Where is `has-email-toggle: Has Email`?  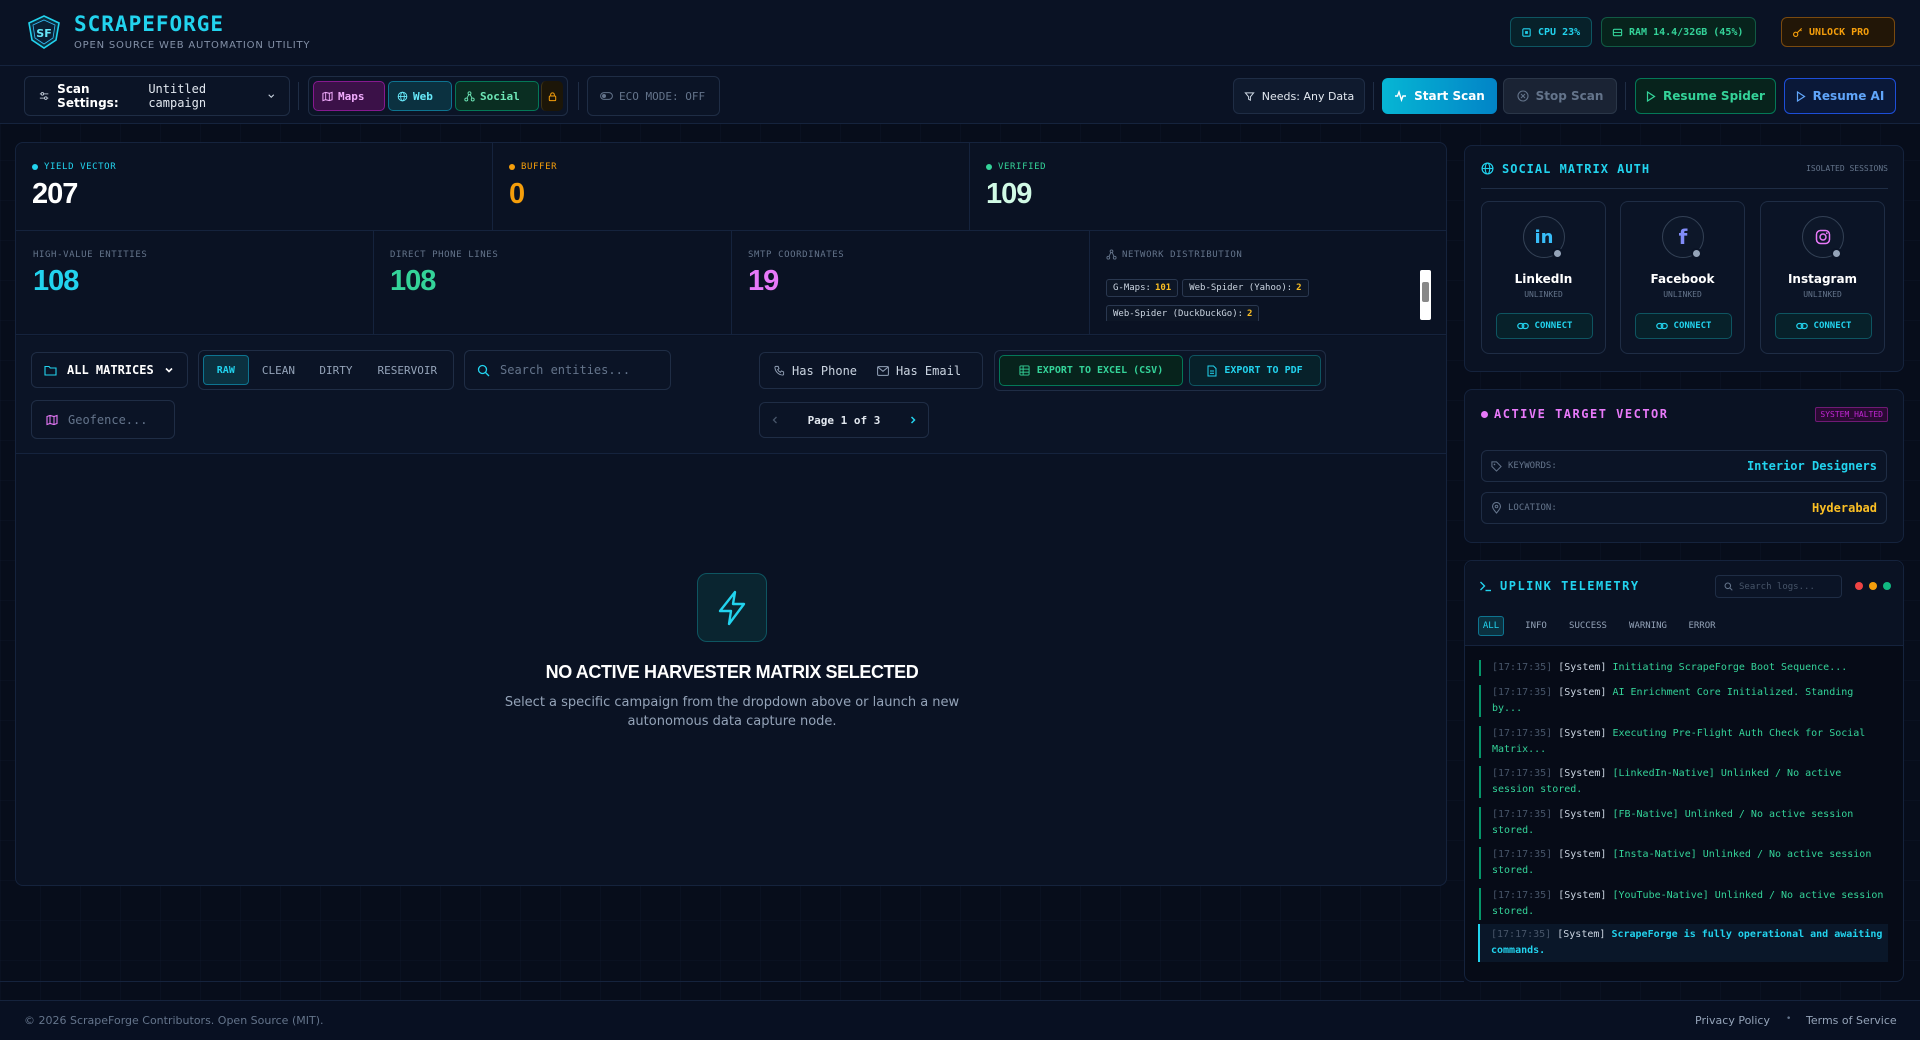 has-email-toggle: Has Email is located at coordinates (919, 371).